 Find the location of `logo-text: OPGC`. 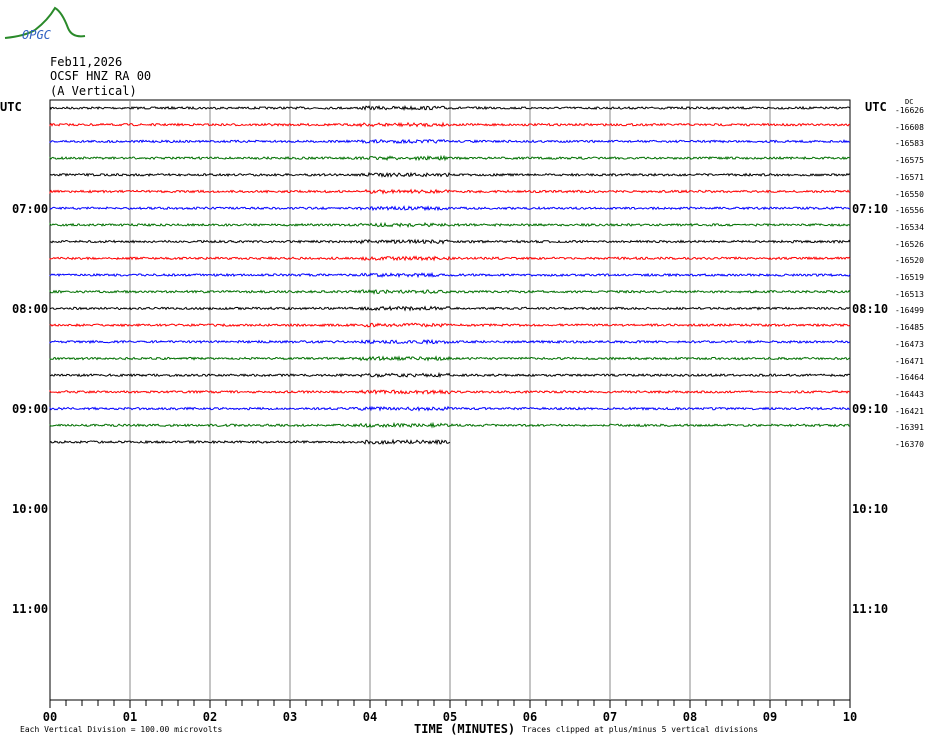

logo-text: OPGC is located at coordinates (36, 35).